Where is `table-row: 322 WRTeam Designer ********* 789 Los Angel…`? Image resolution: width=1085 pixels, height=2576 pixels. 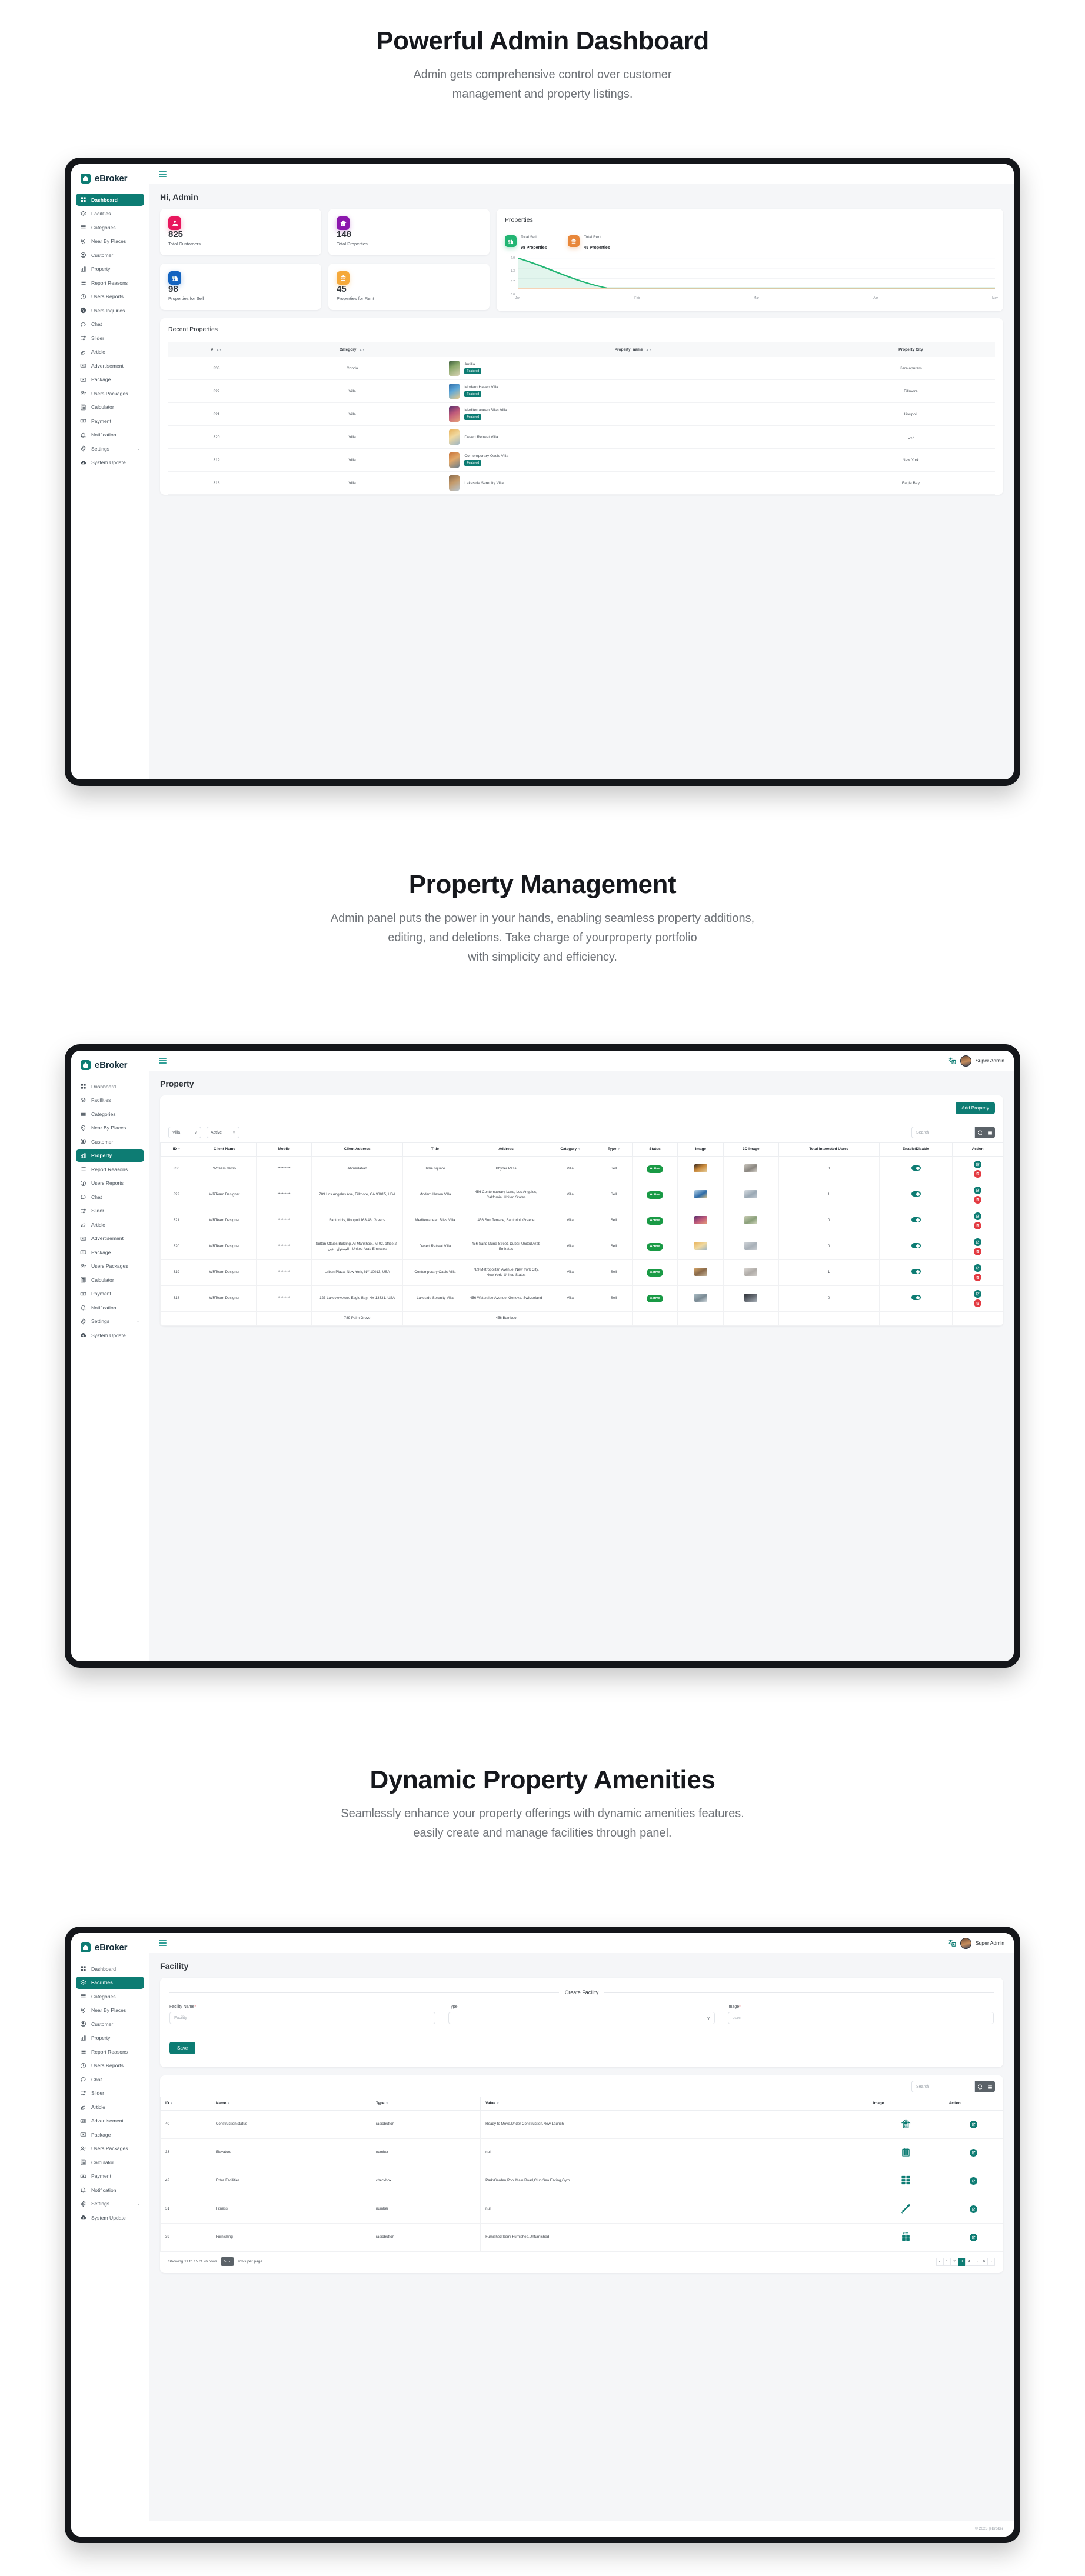
table-row: 322 WRTeam Designer ********* 789 Los Angel… is located at coordinates (581, 1195).